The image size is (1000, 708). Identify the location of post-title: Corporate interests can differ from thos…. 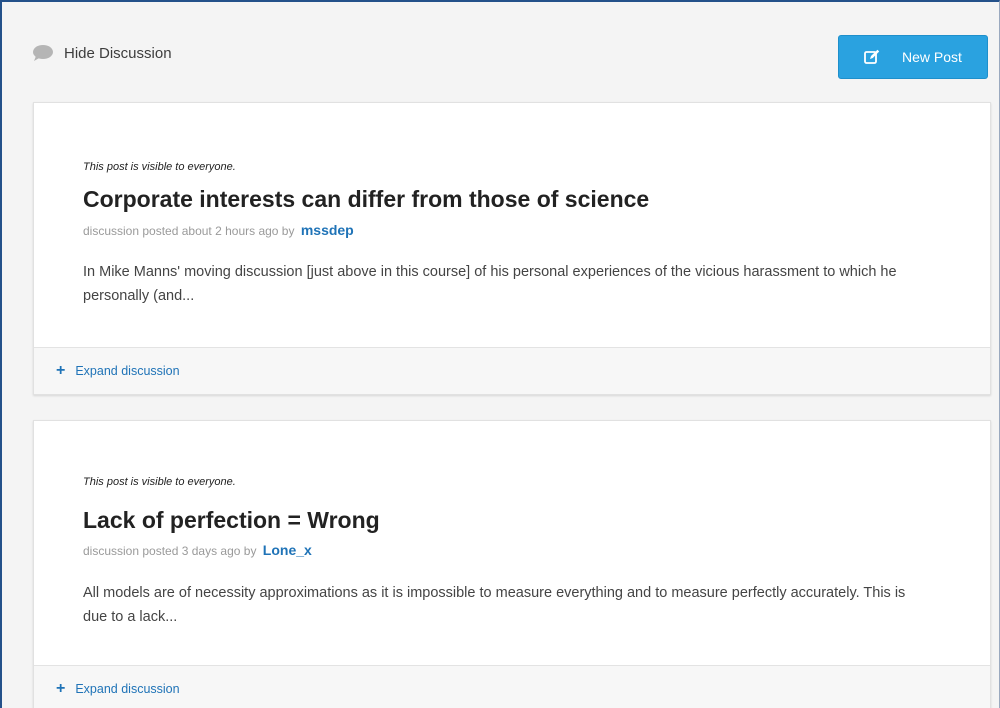
(366, 199).